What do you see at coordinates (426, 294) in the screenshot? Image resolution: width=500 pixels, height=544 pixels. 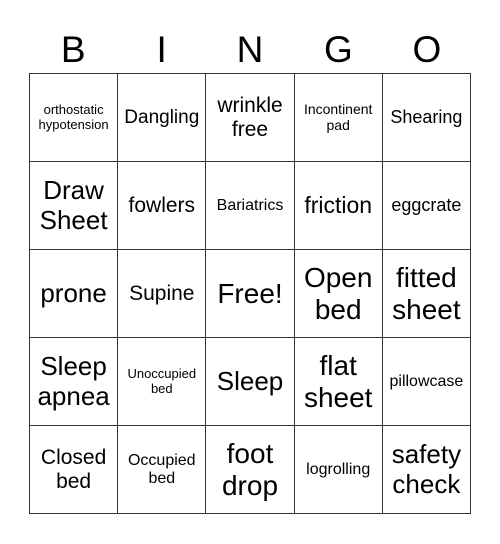 I see `bingo-cell: fitted sheet` at bounding box center [426, 294].